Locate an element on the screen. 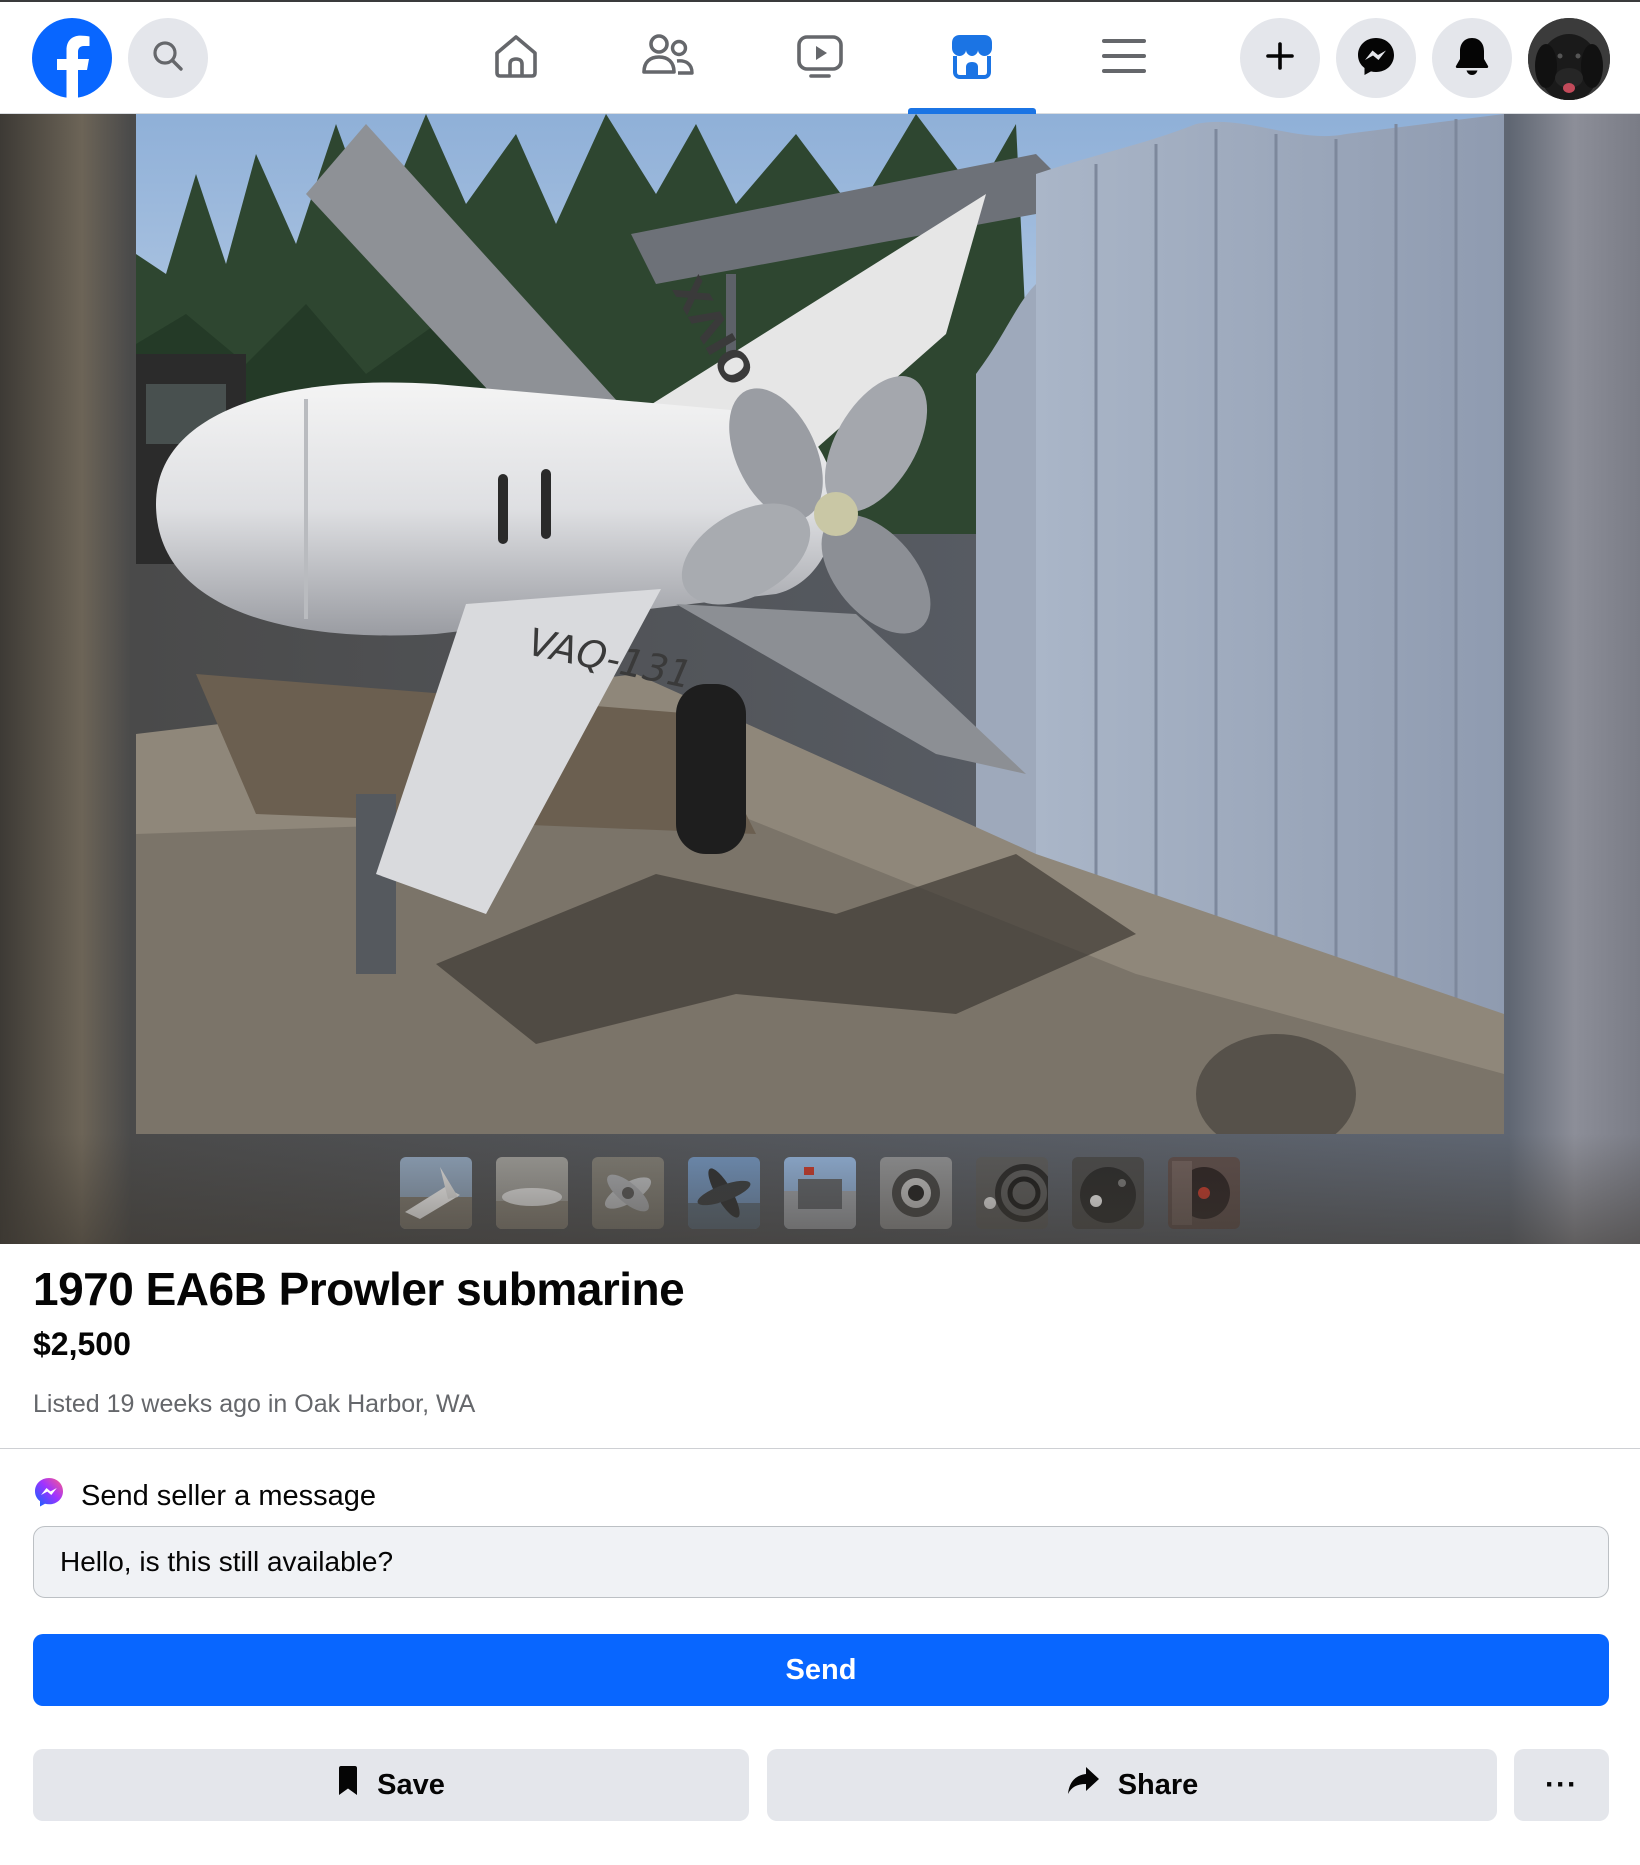 The width and height of the screenshot is (1640, 1865). profile-avatar is located at coordinates (1569, 59).